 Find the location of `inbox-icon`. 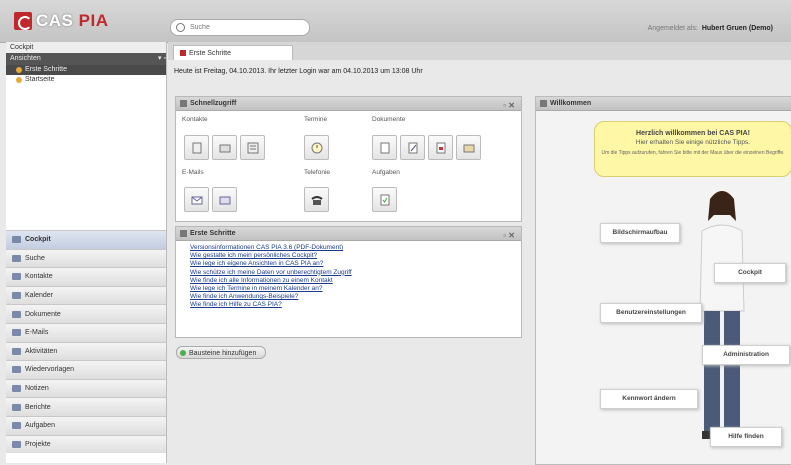

inbox-icon is located at coordinates (224, 200).